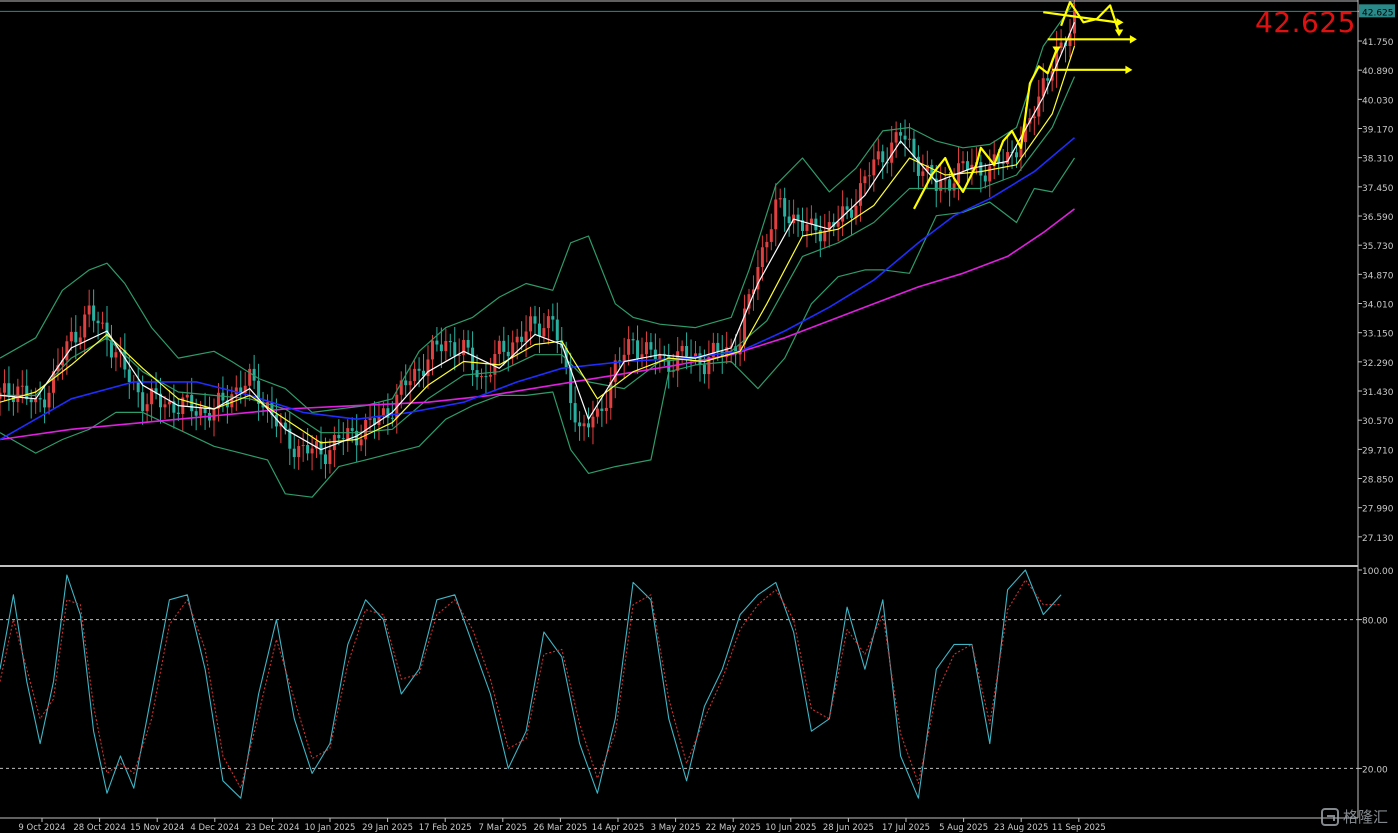  I want to click on x-tick-label: 4 Dec 2024, so click(214, 828).